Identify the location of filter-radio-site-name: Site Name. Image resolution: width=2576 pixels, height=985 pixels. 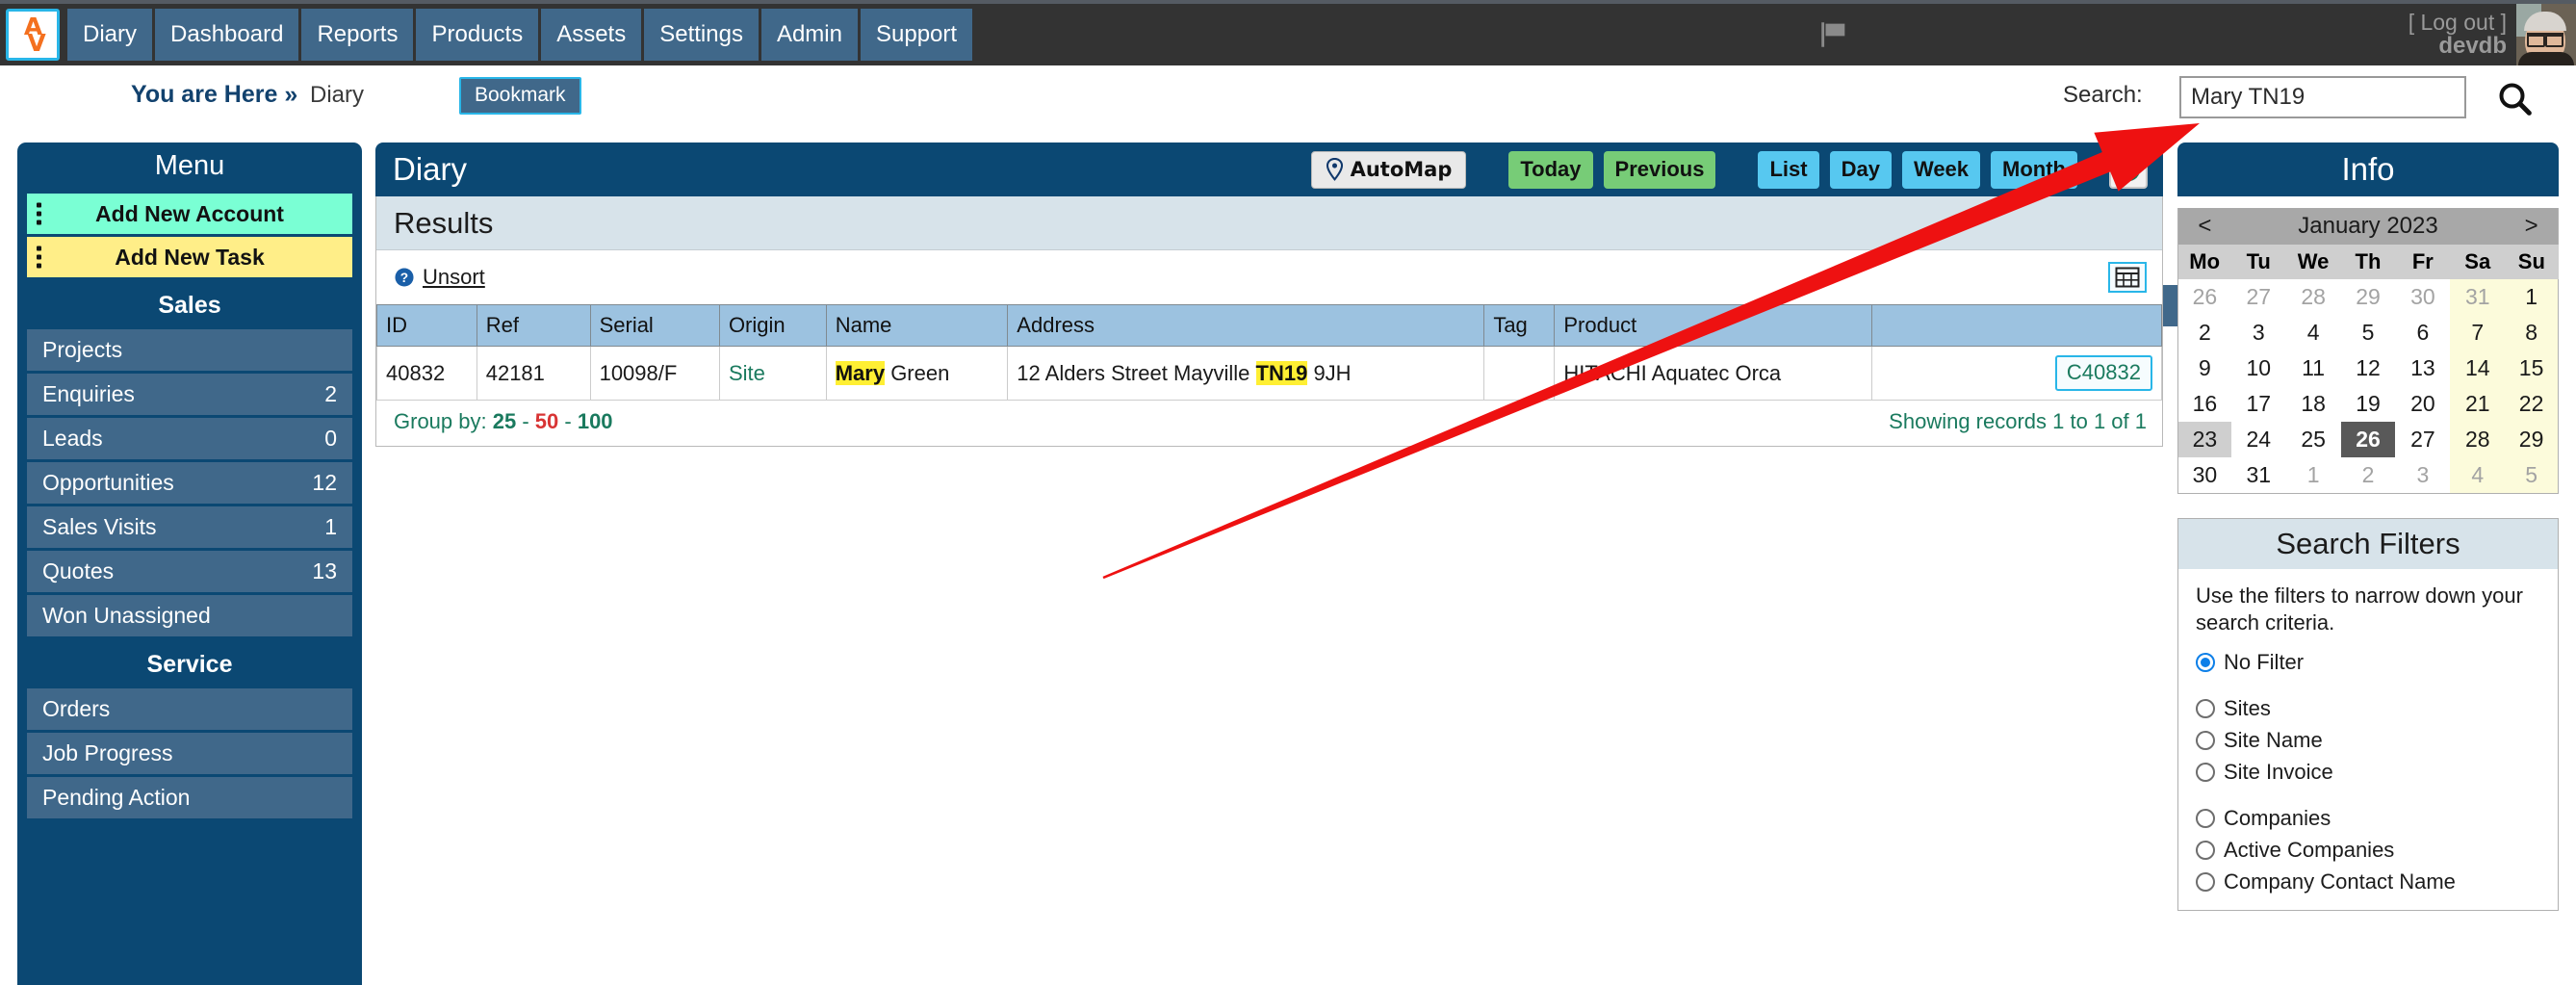
(2368, 740).